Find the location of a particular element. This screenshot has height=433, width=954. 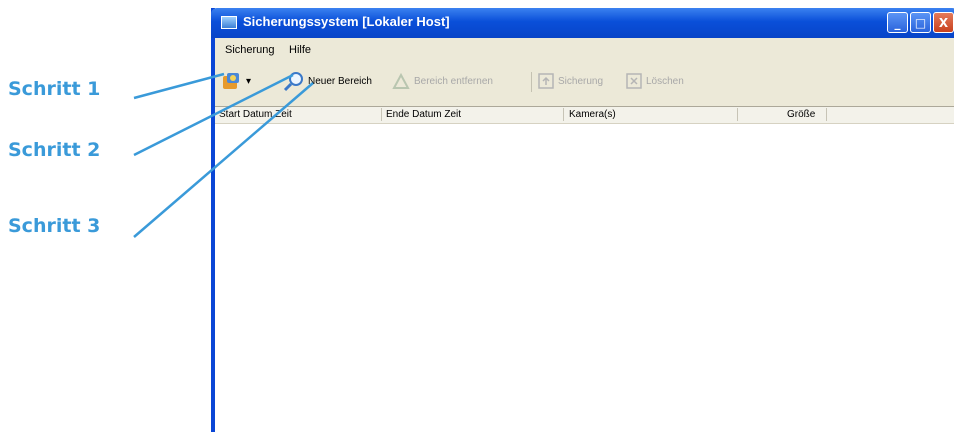

menu-hilfe: Hilfe is located at coordinates (300, 50).